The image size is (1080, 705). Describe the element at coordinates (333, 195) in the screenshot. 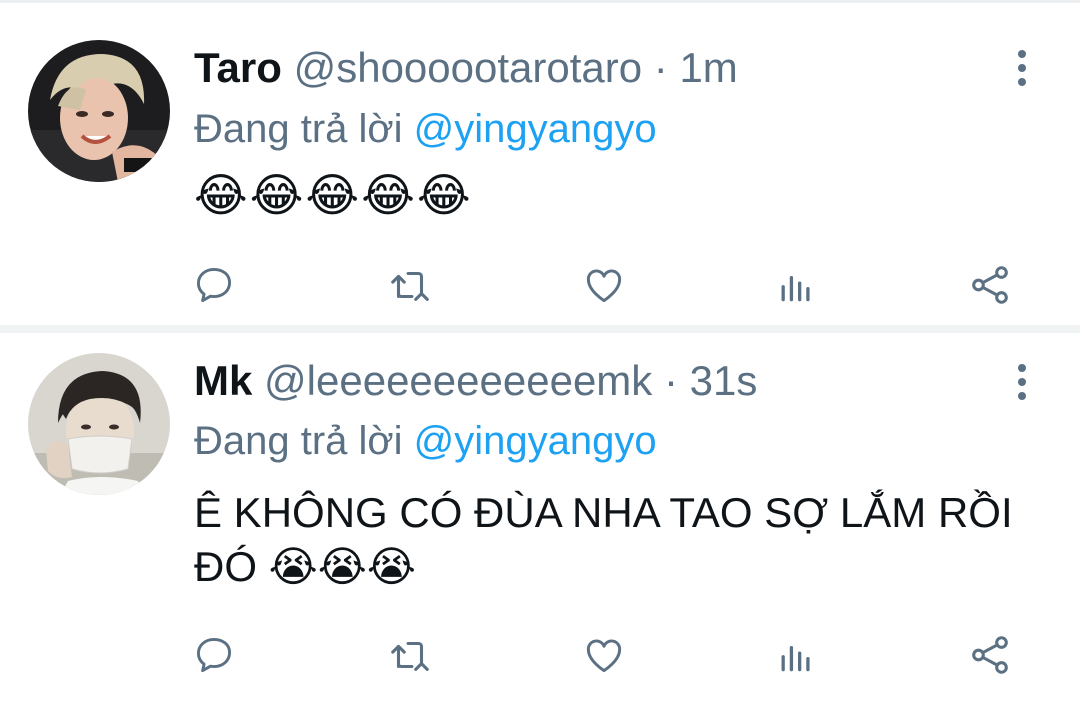

I see `tweet-text: 😂😂😂😂😂` at that location.